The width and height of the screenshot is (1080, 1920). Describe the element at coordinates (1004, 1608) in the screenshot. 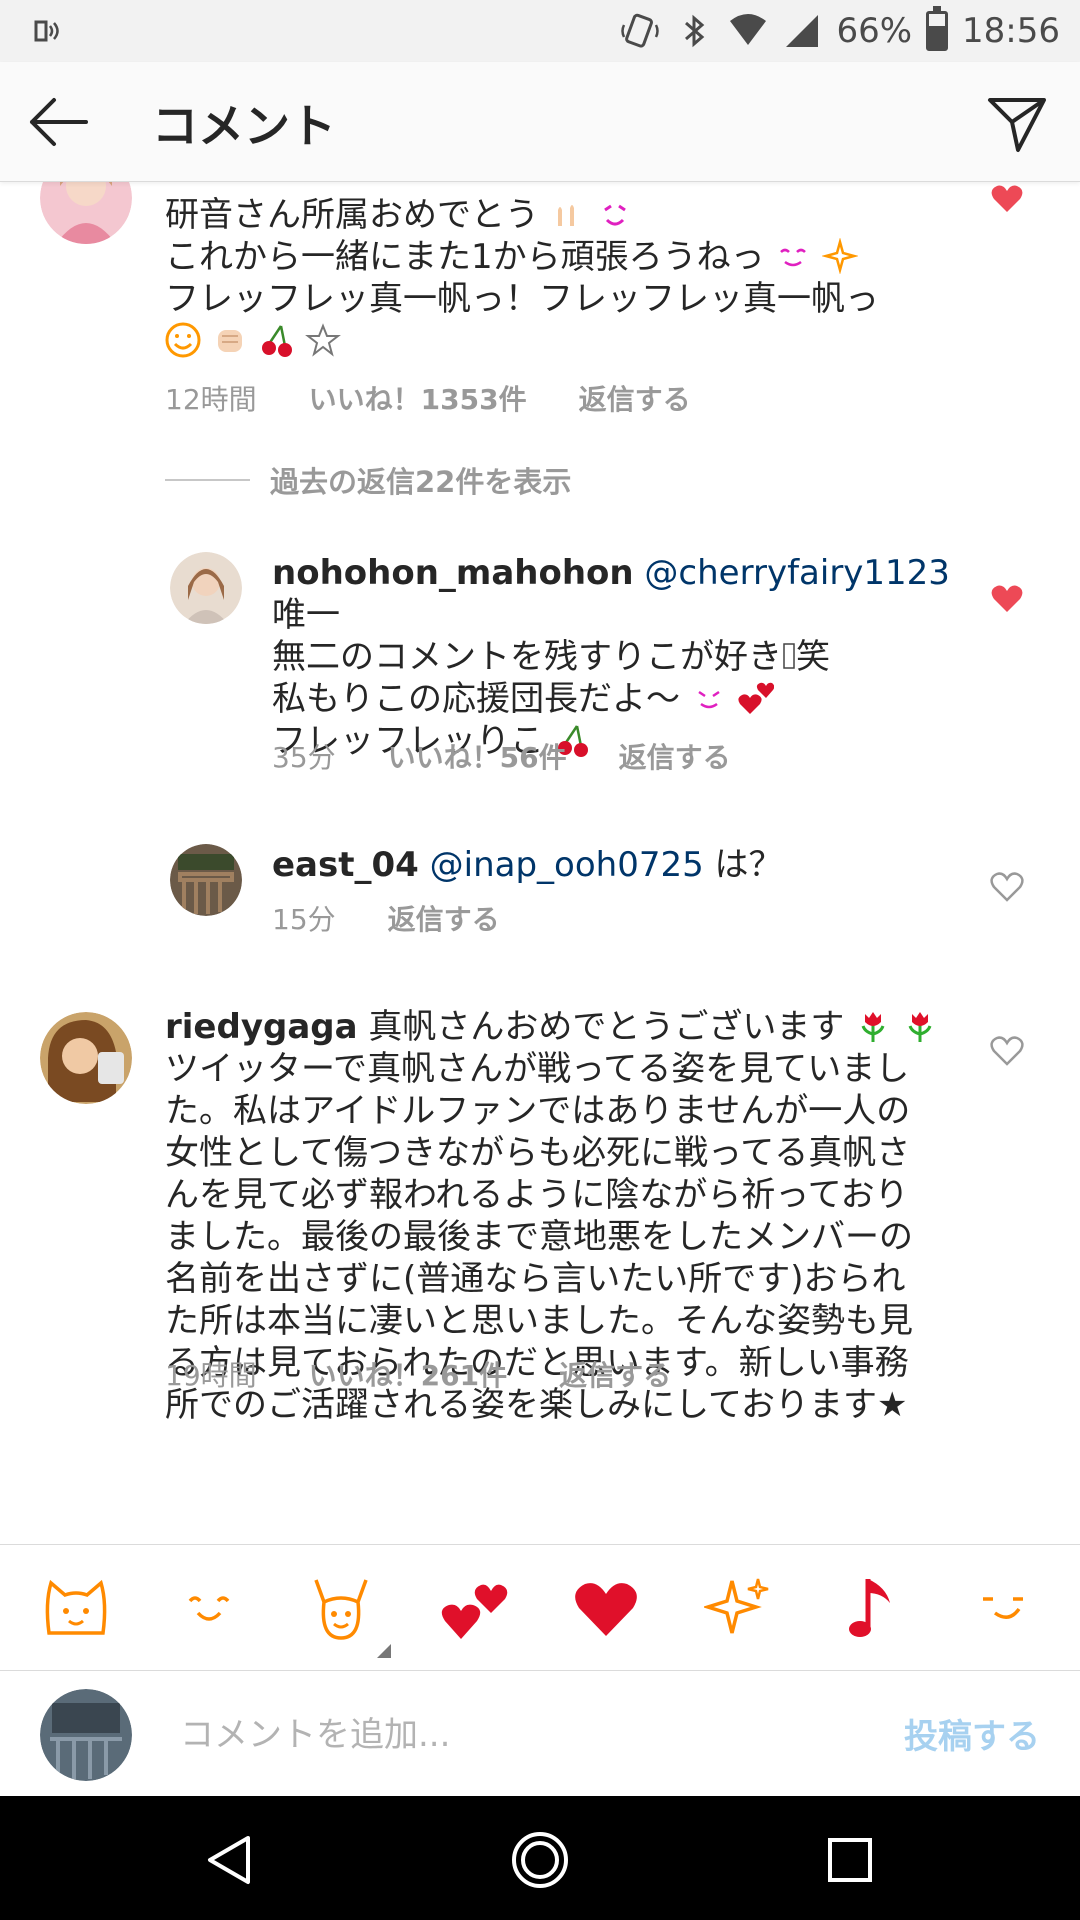

I see `wink-face-icon` at that location.